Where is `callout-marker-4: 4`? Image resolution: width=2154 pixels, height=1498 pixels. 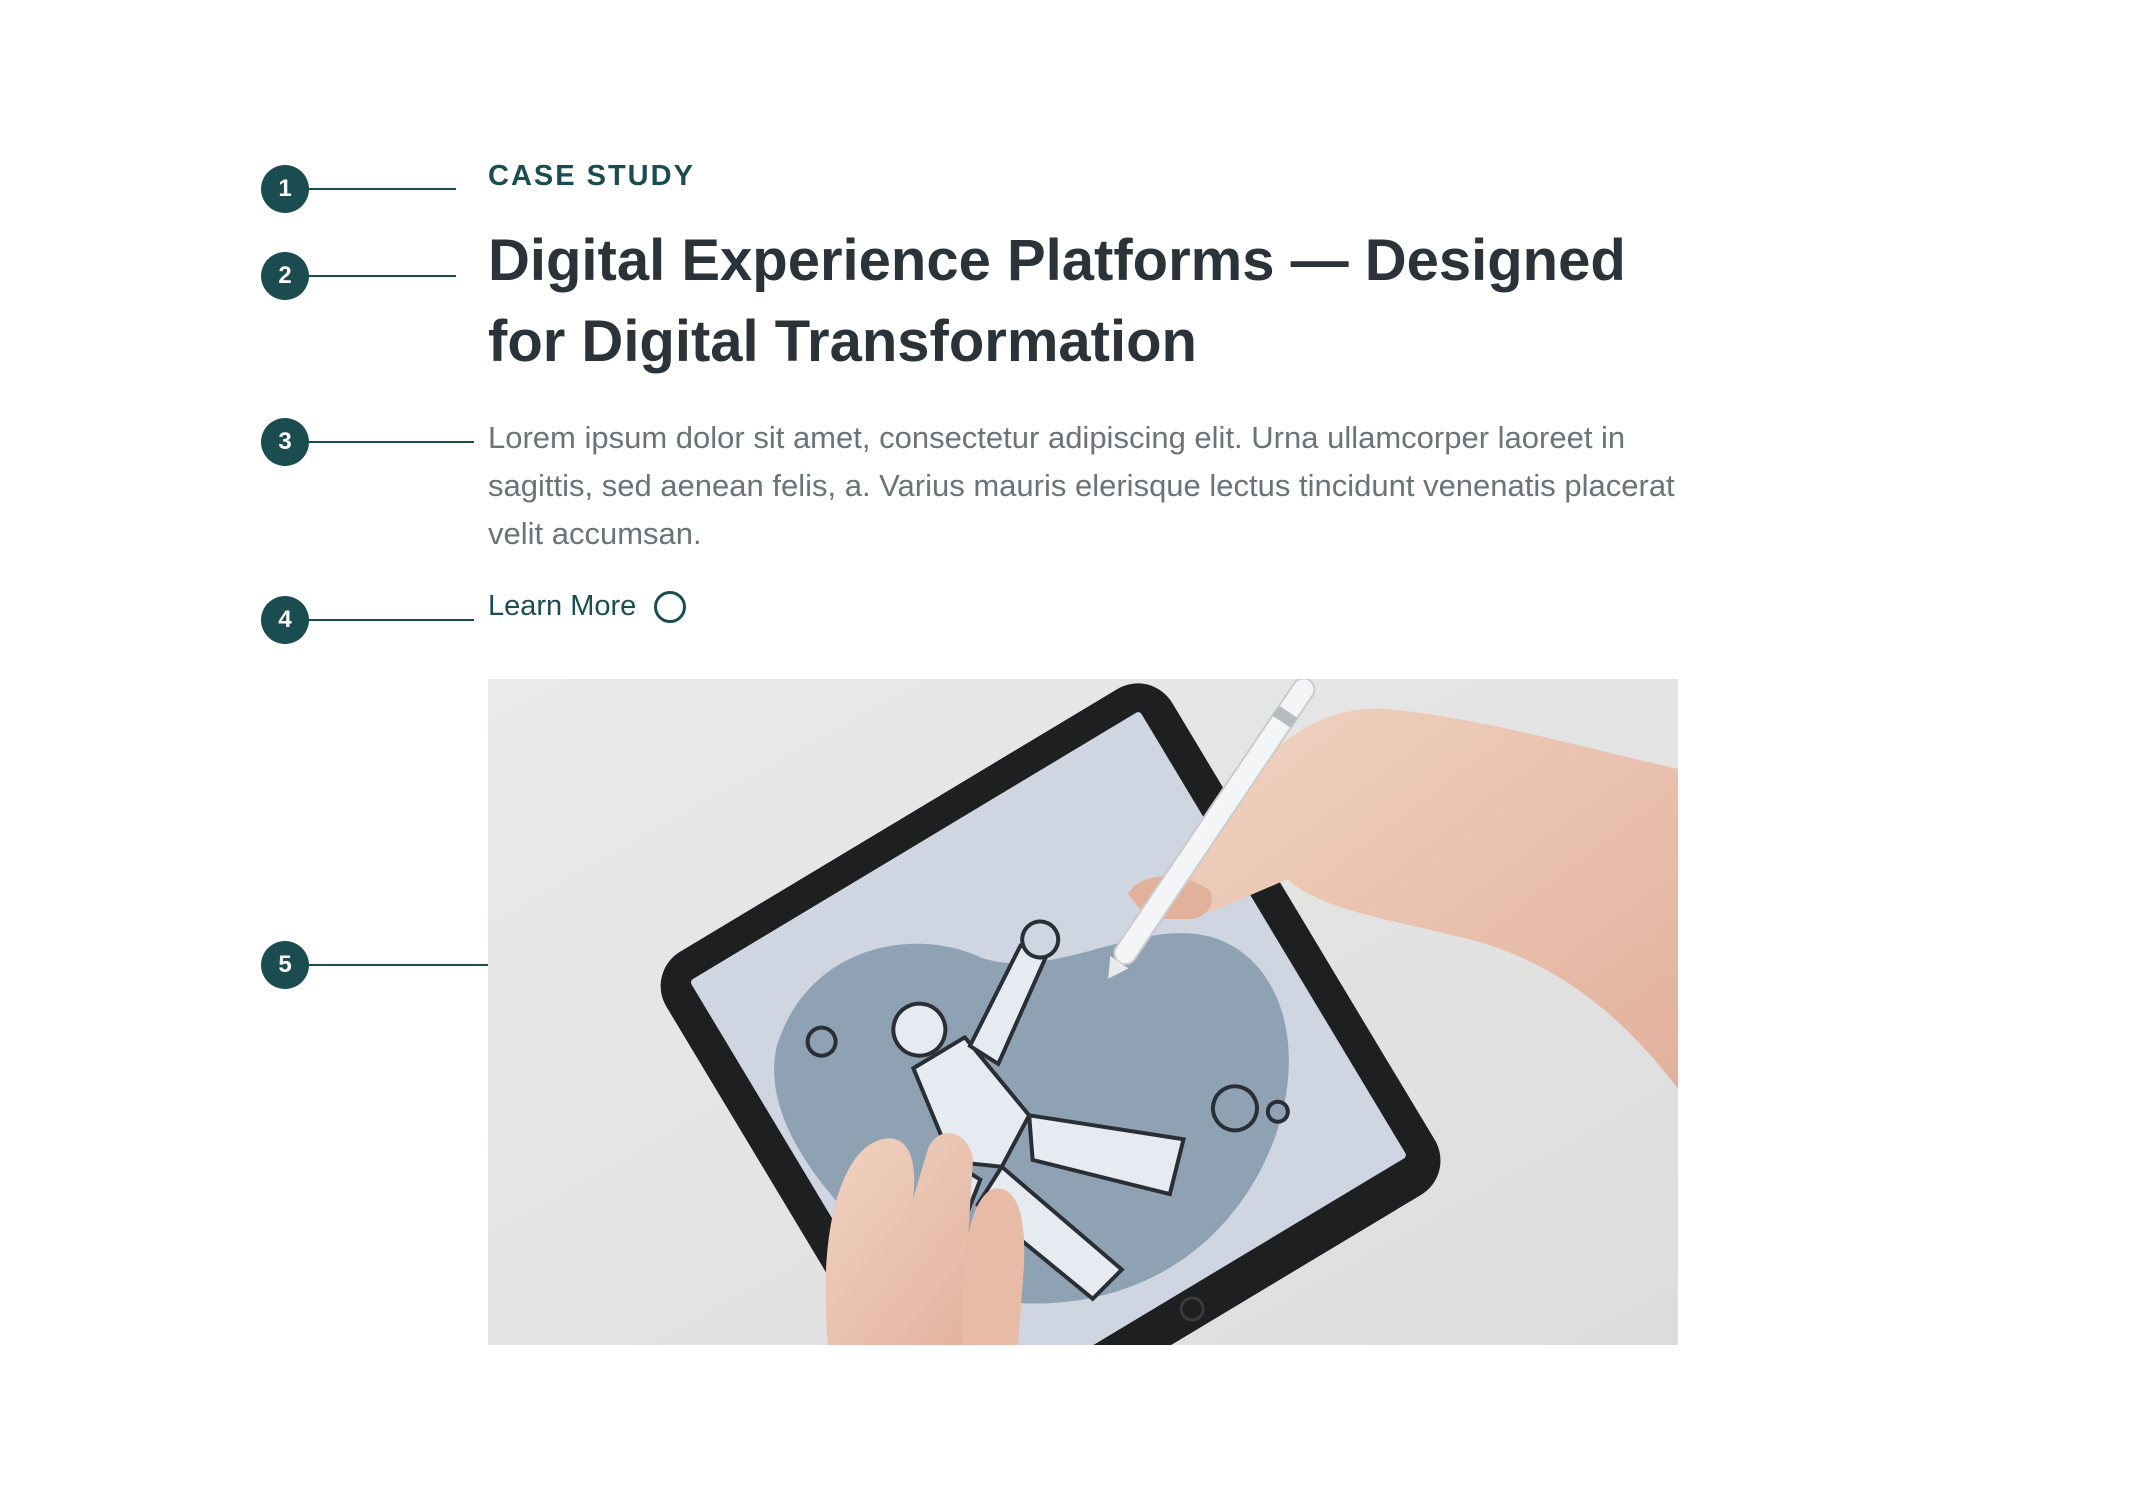
callout-marker-4: 4 is located at coordinates (285, 620).